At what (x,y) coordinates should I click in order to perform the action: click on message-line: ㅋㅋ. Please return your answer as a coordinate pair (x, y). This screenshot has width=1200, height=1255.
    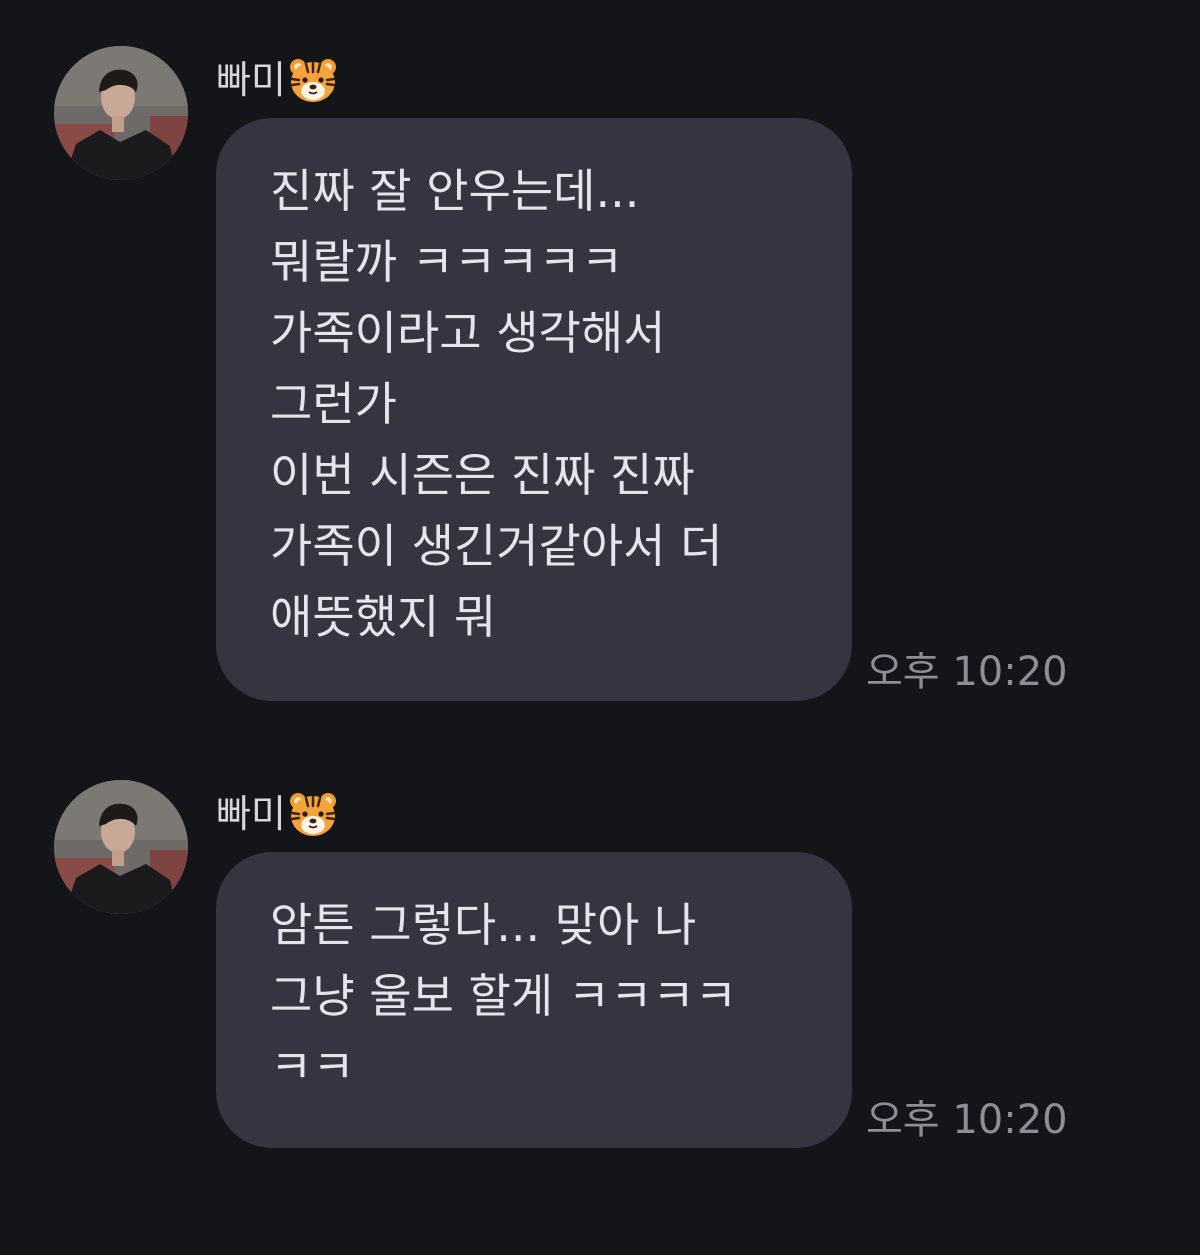
    Looking at the image, I should click on (312, 1067).